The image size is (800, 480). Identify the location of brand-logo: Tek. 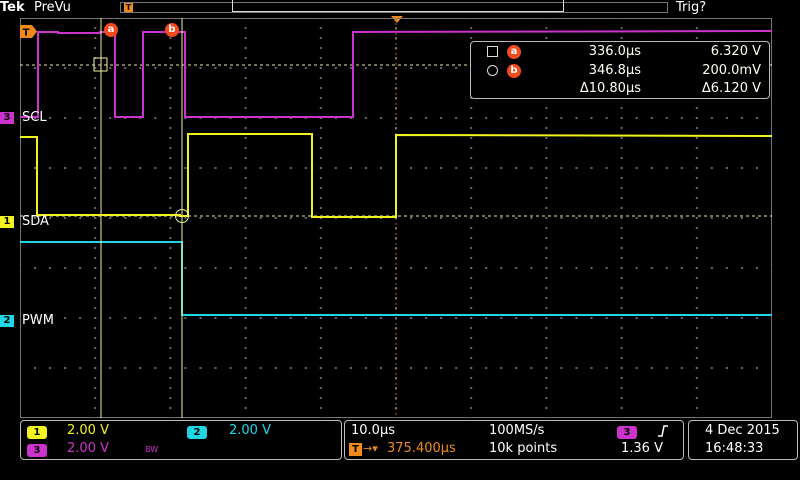
(12, 7).